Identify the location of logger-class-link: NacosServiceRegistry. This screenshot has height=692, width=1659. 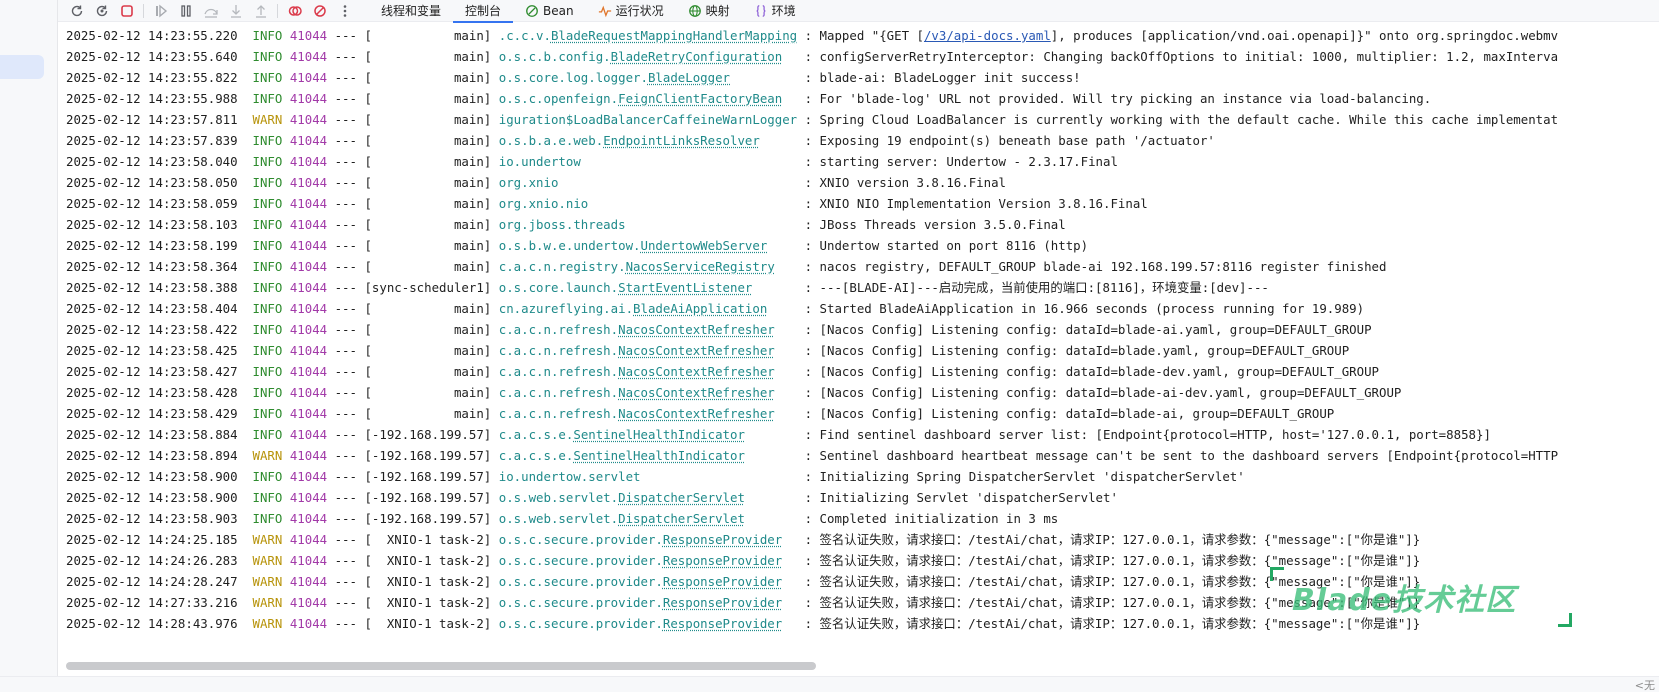
(700, 266).